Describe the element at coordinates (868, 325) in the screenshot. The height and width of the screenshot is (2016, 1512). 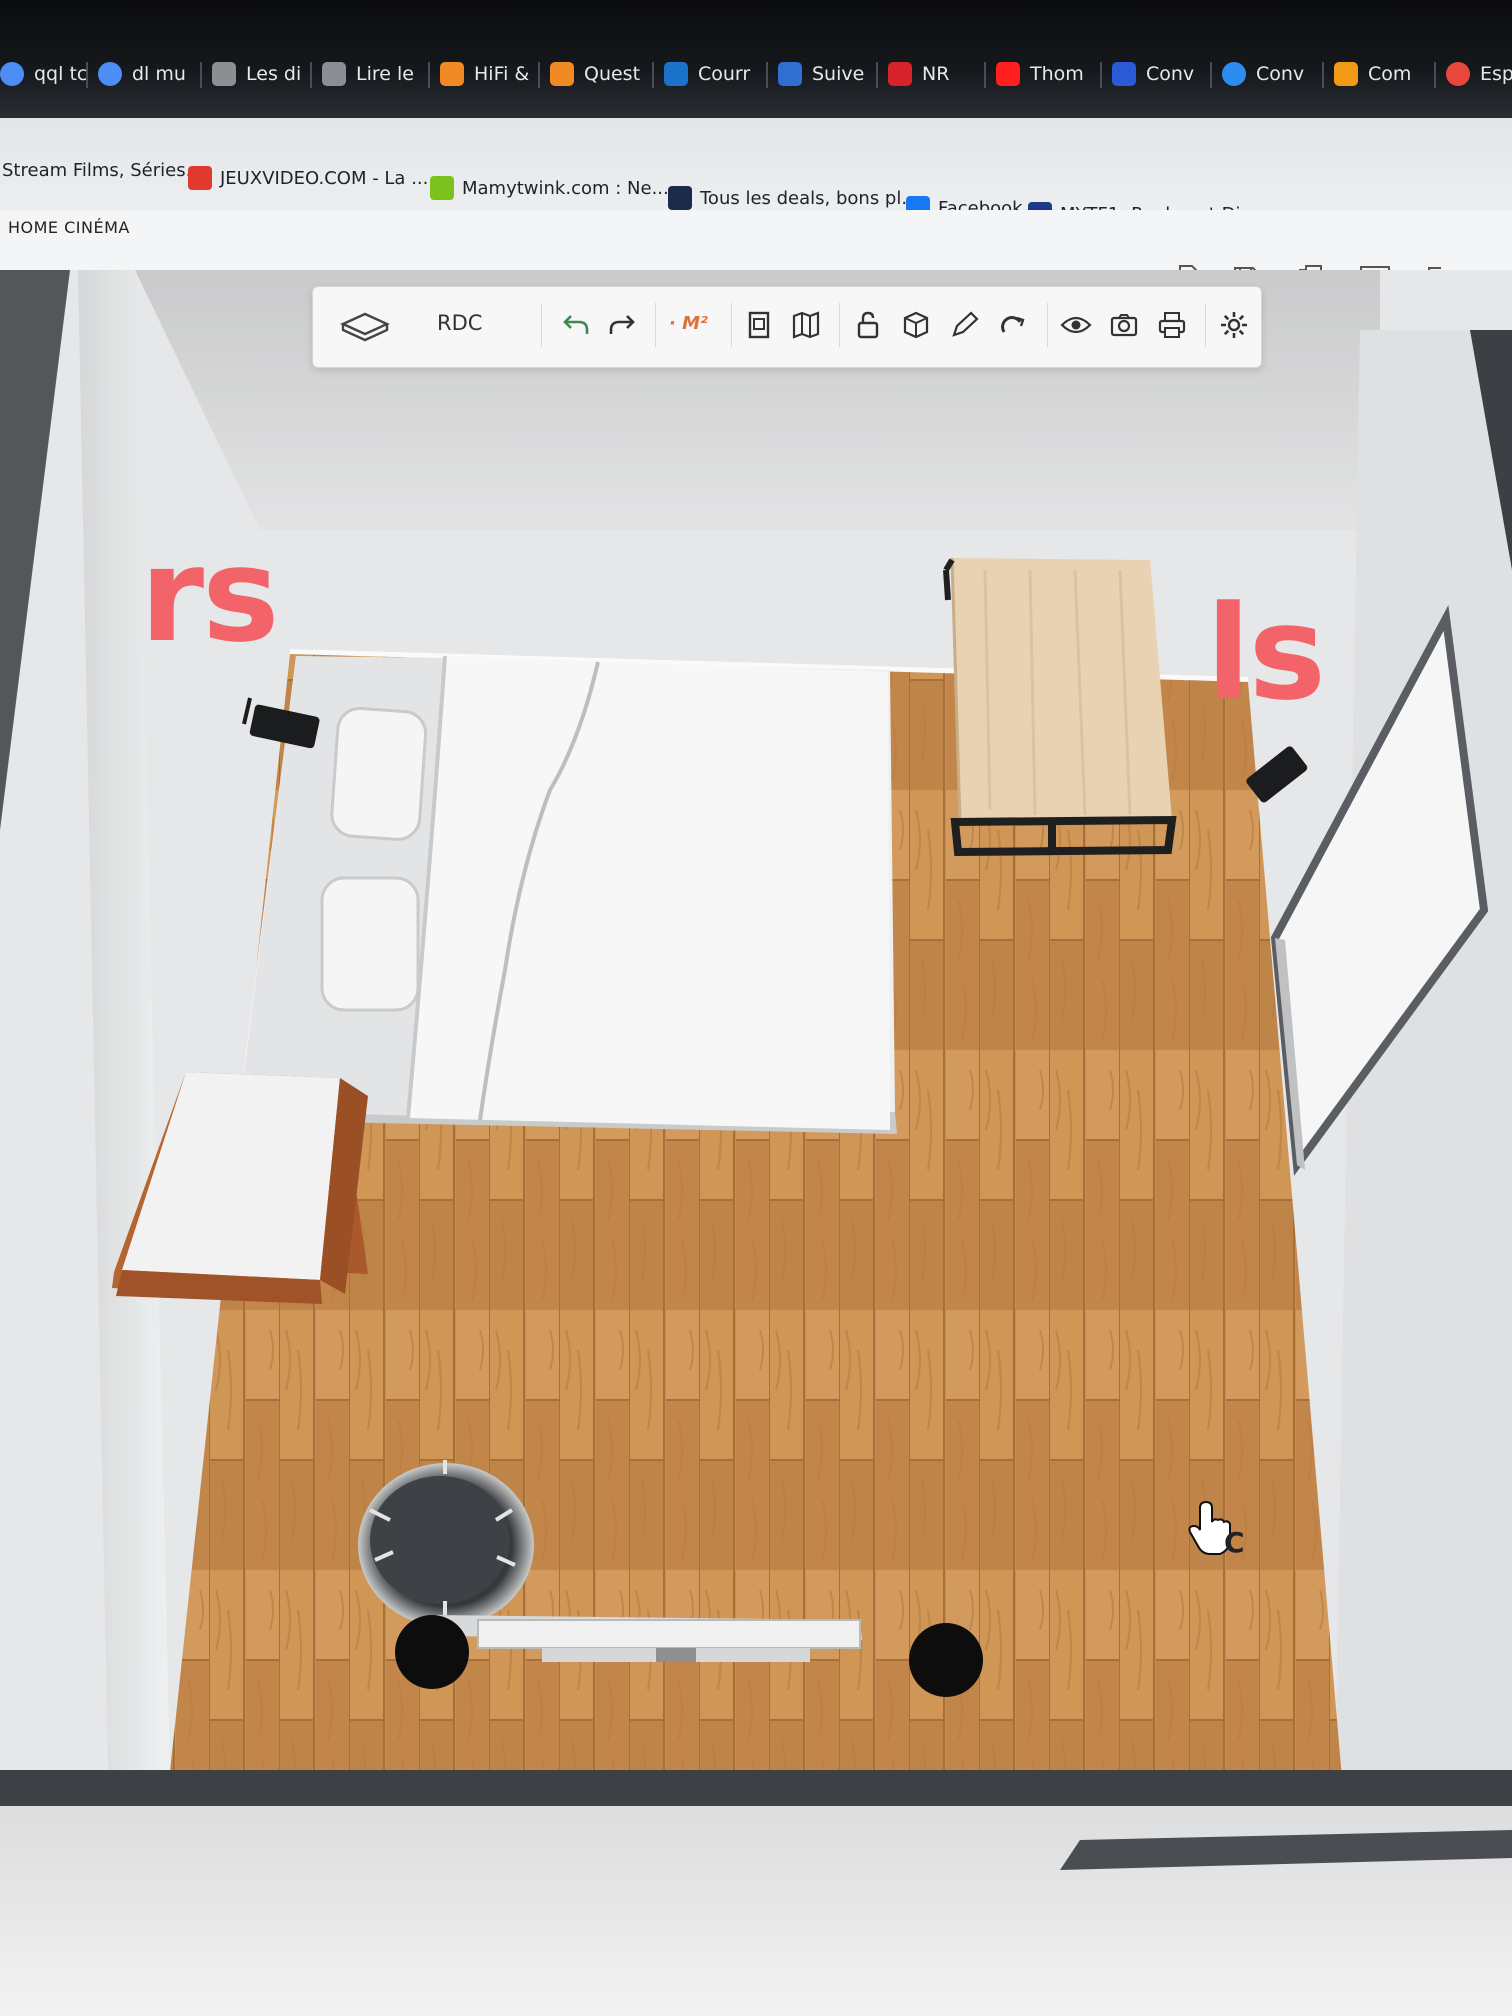
I see `unlock-icon` at that location.